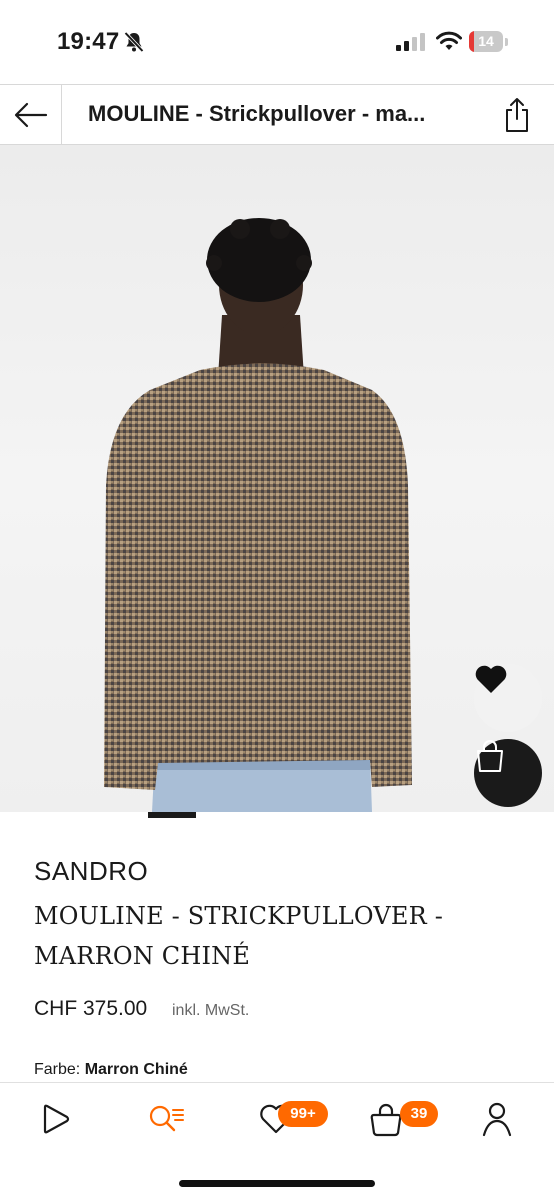 This screenshot has width=554, height=1200. What do you see at coordinates (57, 1069) in the screenshot?
I see `color-label: Farbe:` at bounding box center [57, 1069].